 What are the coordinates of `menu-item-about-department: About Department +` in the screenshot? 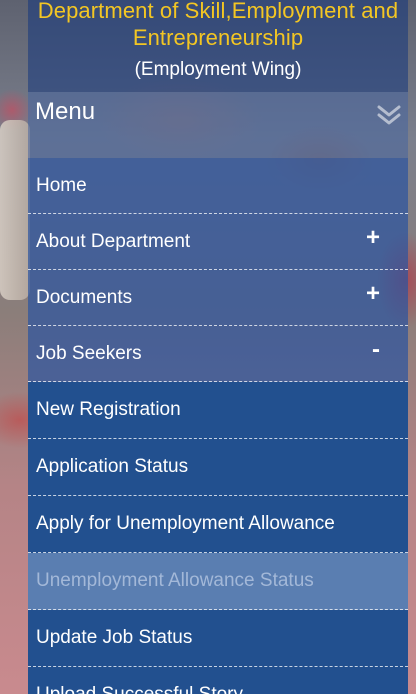 It's located at (218, 242).